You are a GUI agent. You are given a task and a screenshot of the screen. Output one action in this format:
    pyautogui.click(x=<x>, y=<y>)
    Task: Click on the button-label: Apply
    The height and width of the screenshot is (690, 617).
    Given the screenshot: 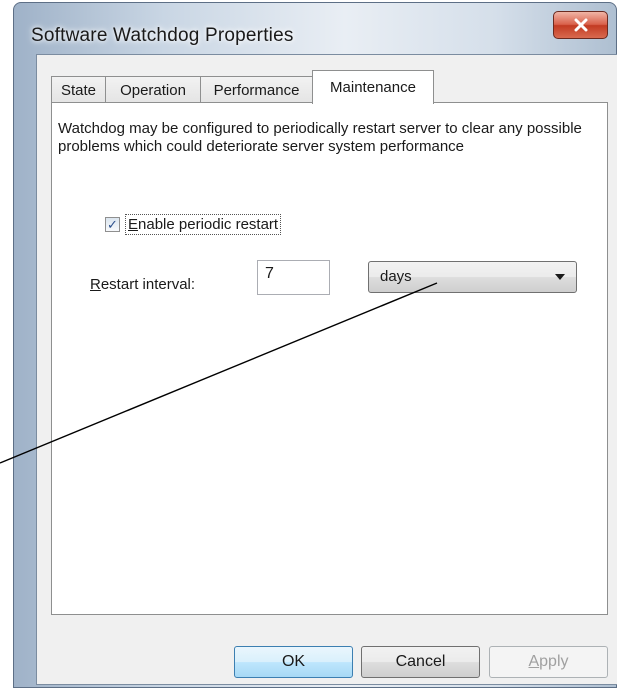 What is the action you would take?
    pyautogui.click(x=548, y=662)
    